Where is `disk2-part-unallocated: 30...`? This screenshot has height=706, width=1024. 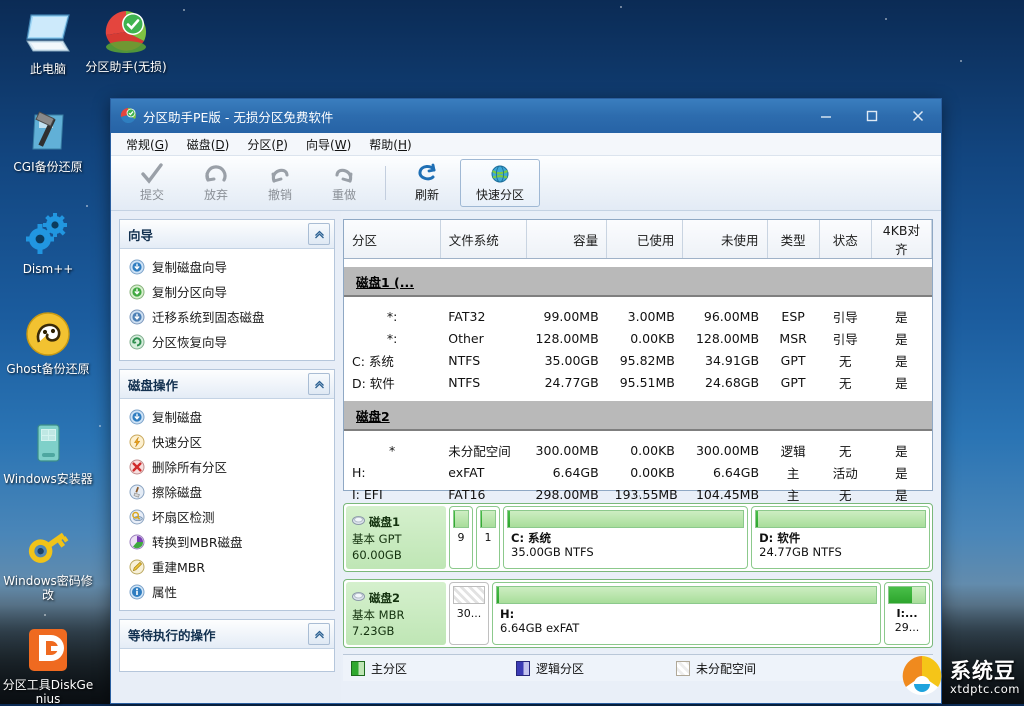
disk2-part-unallocated: 30... is located at coordinates (469, 613).